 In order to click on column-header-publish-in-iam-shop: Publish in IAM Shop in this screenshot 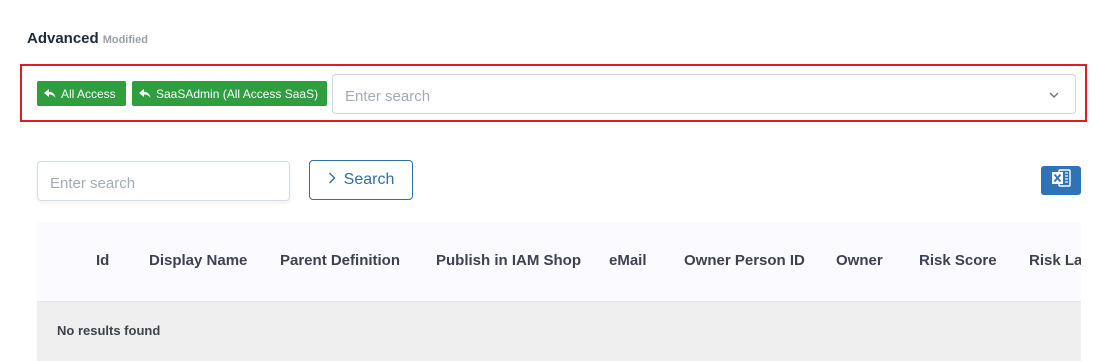, I will do `click(508, 260)`.